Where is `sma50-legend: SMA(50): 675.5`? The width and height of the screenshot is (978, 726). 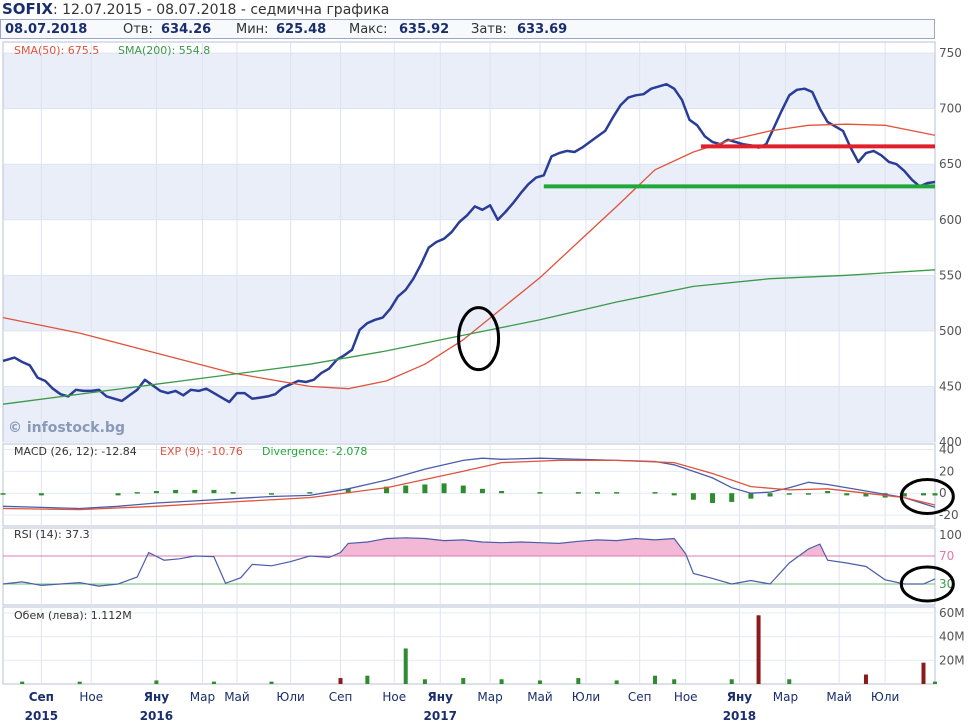 sma50-legend: SMA(50): 675.5 is located at coordinates (56, 50).